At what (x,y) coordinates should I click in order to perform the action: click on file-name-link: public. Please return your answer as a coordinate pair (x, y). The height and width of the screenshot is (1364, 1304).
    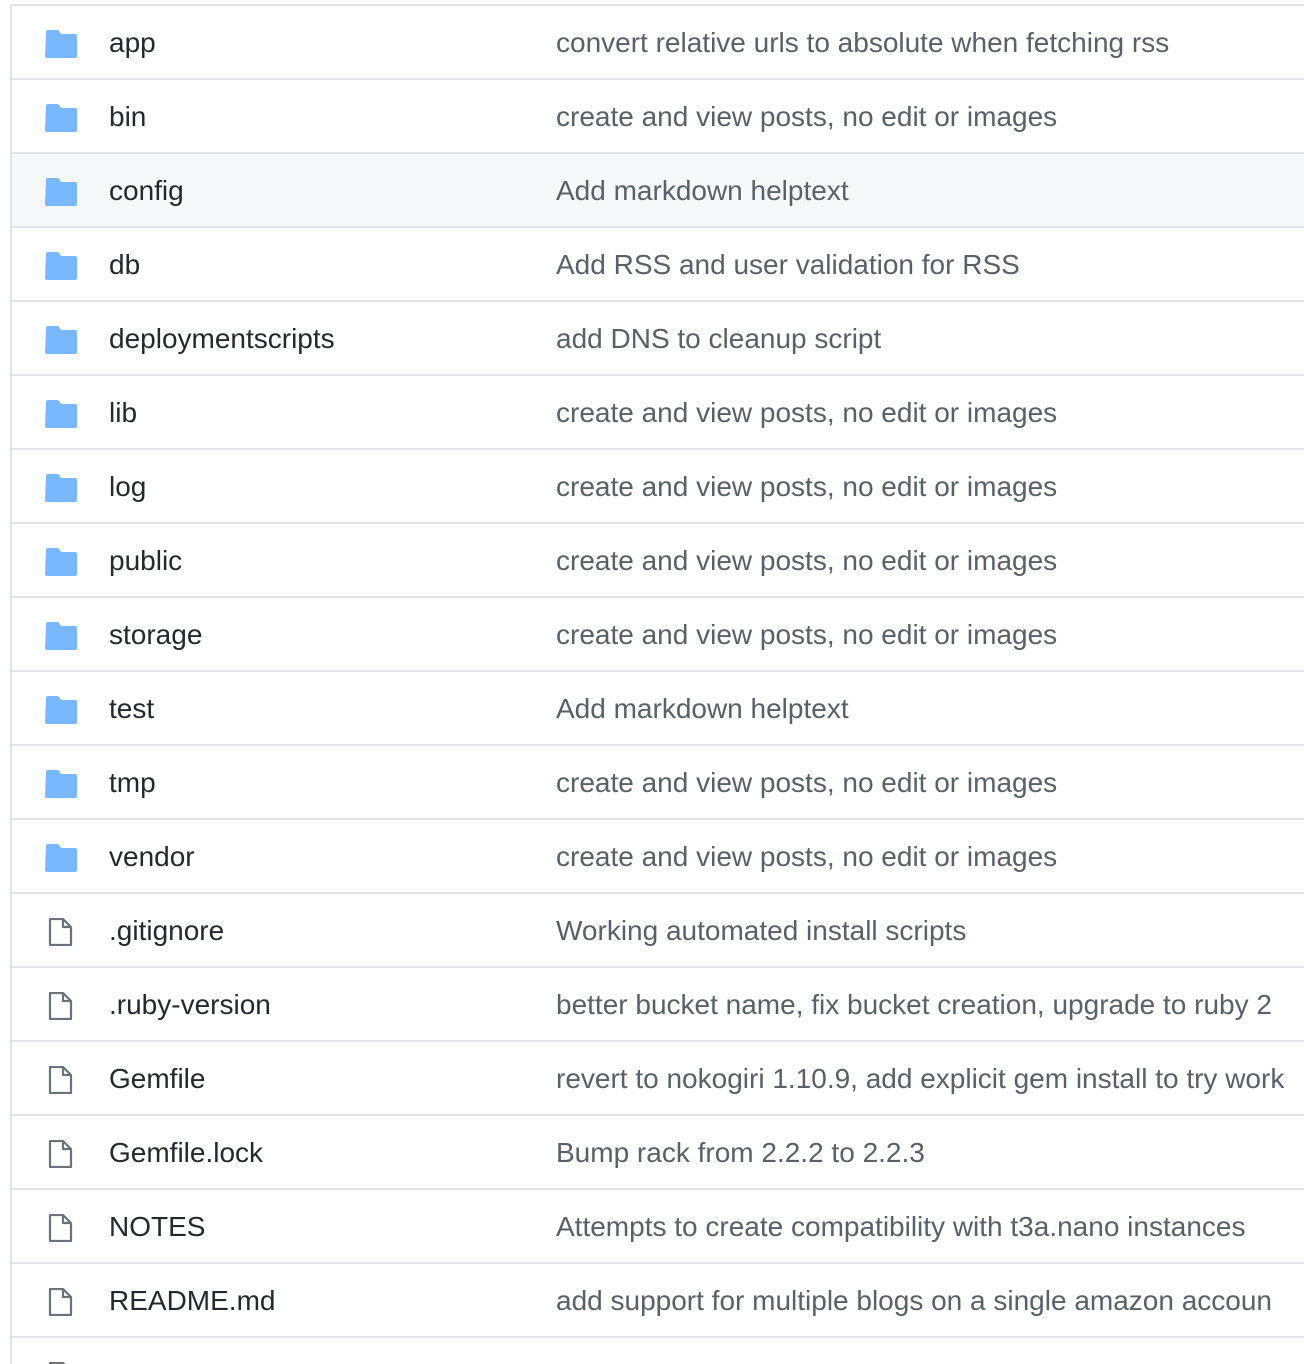
    Looking at the image, I should click on (145, 561).